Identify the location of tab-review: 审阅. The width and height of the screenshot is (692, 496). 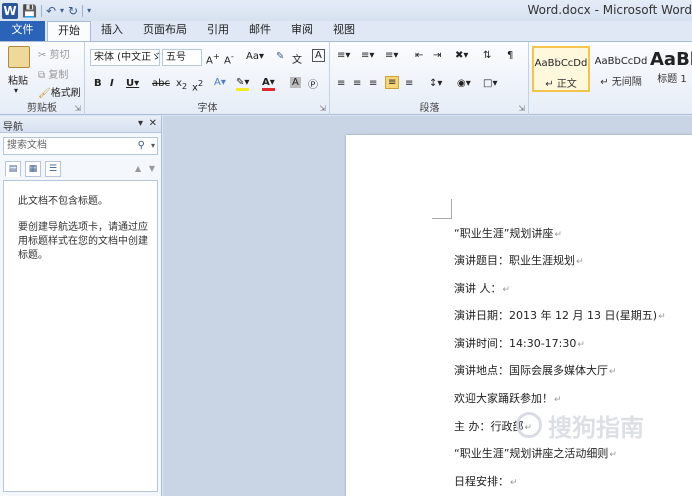
(302, 31).